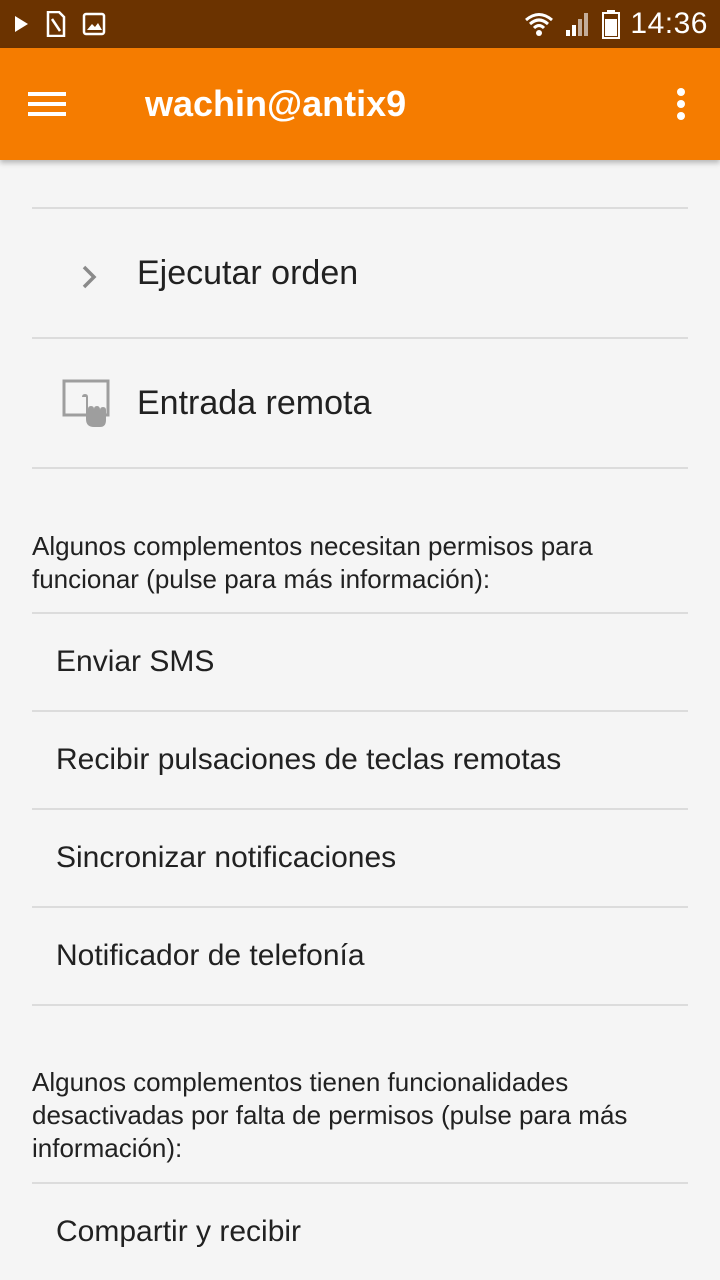 The height and width of the screenshot is (1280, 720). I want to click on clock: 14:36, so click(669, 23).